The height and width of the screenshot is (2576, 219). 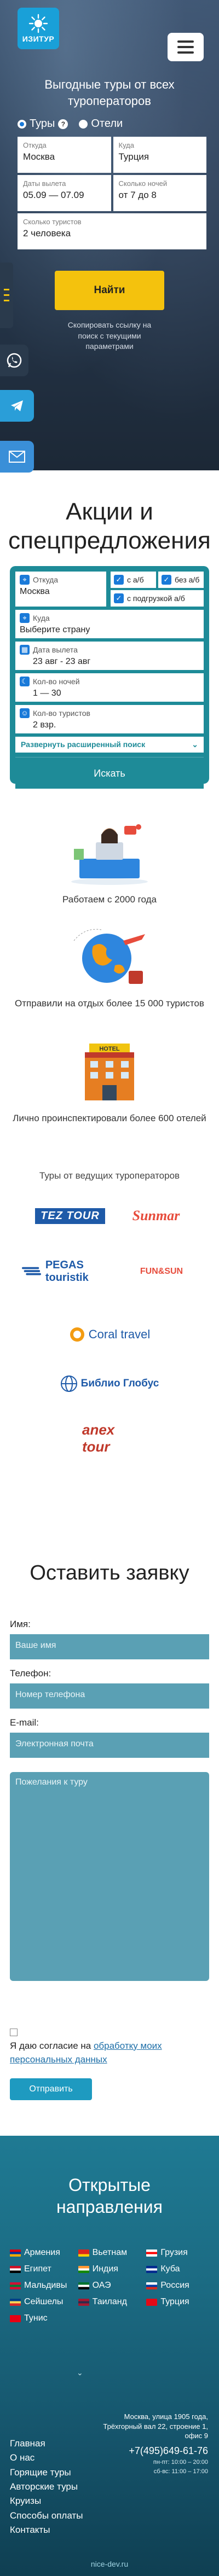 What do you see at coordinates (111, 2269) in the screenshot?
I see `country-item: Индия` at bounding box center [111, 2269].